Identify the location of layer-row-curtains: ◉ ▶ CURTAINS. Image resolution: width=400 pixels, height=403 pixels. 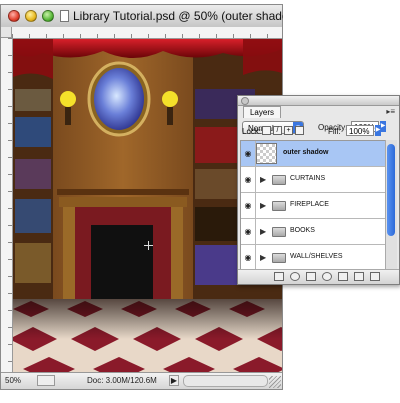
(314, 180).